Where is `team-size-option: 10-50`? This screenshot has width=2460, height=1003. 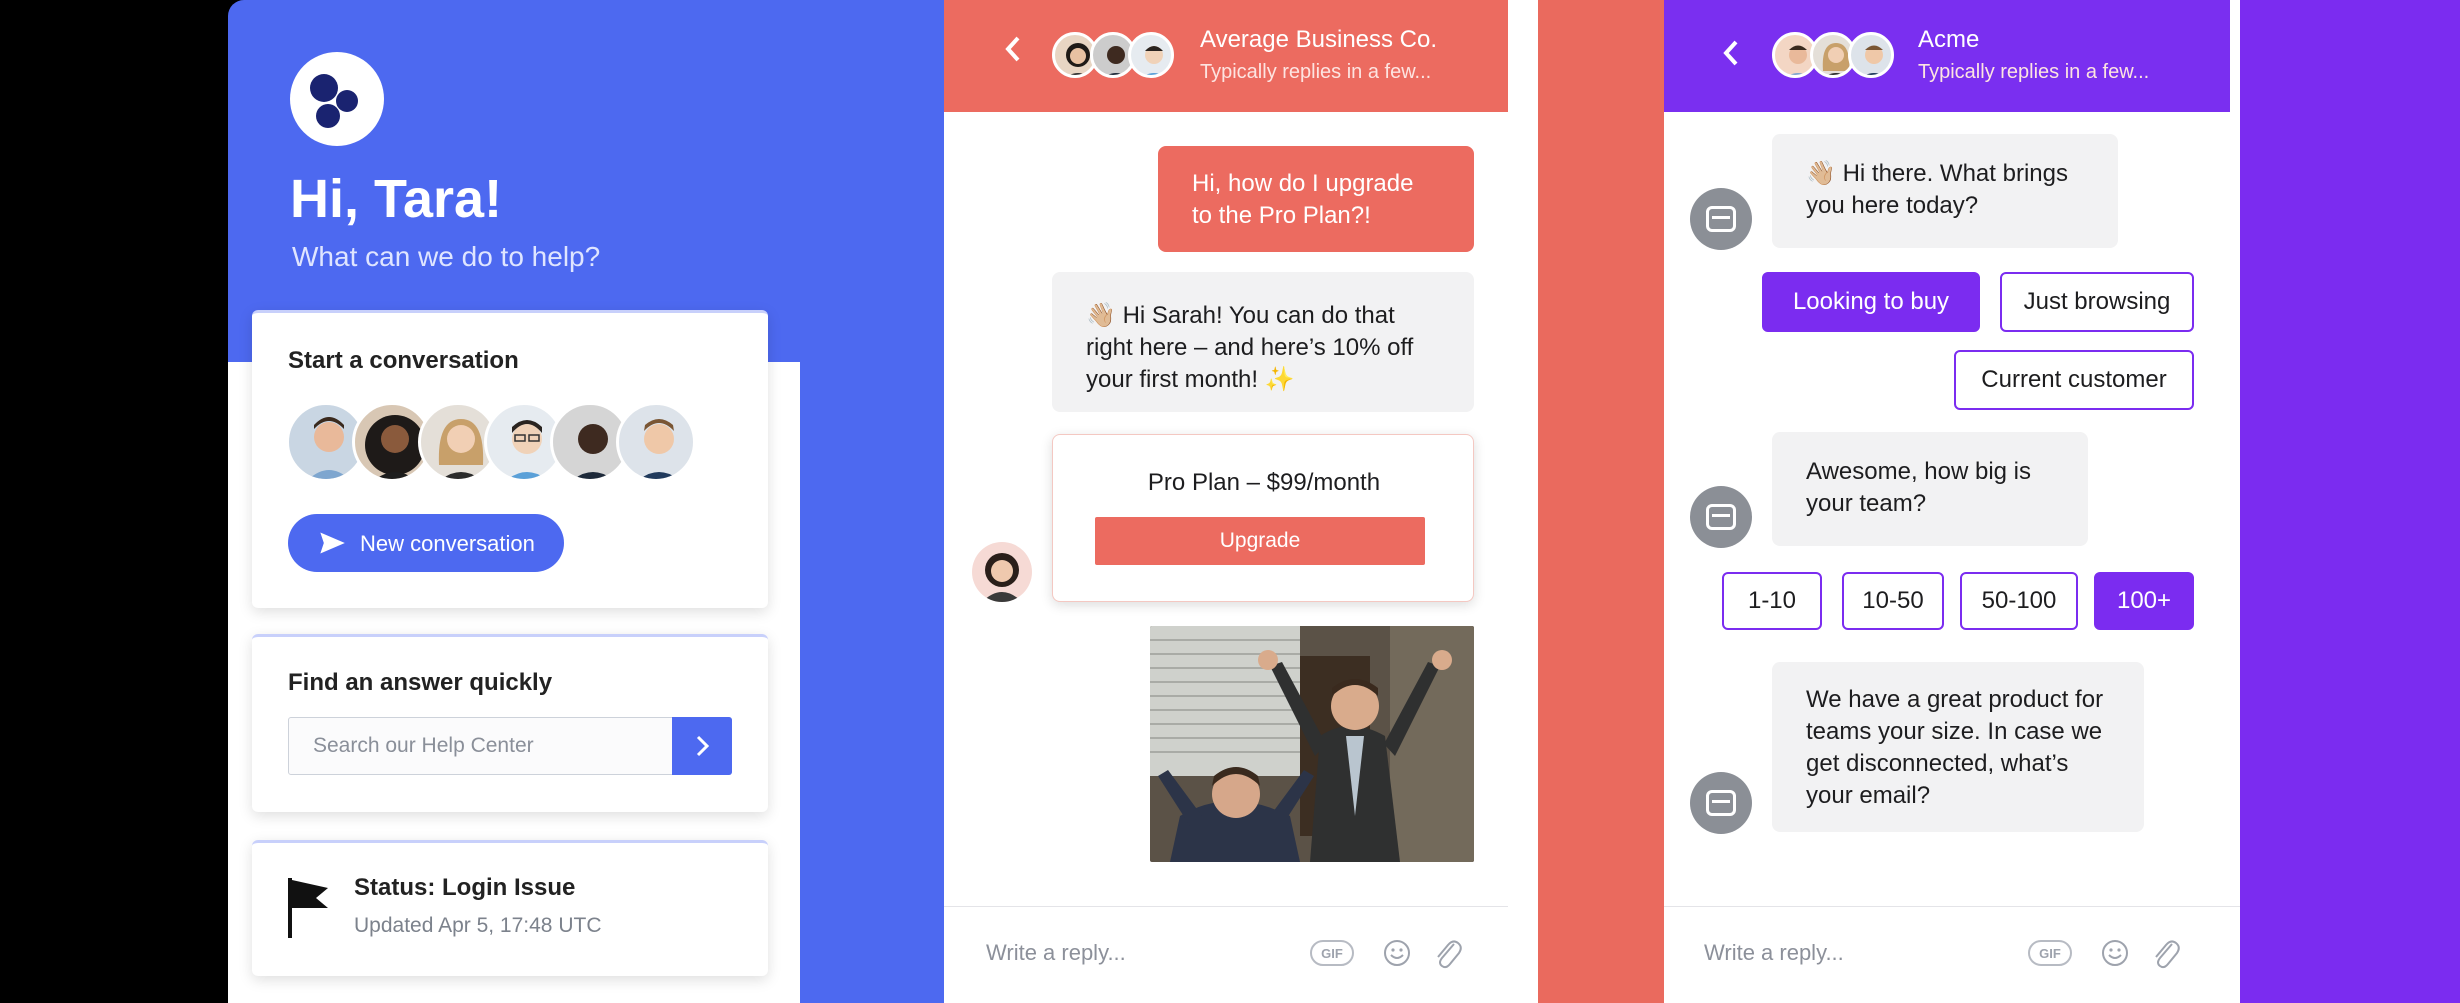
team-size-option: 10-50 is located at coordinates (1893, 601).